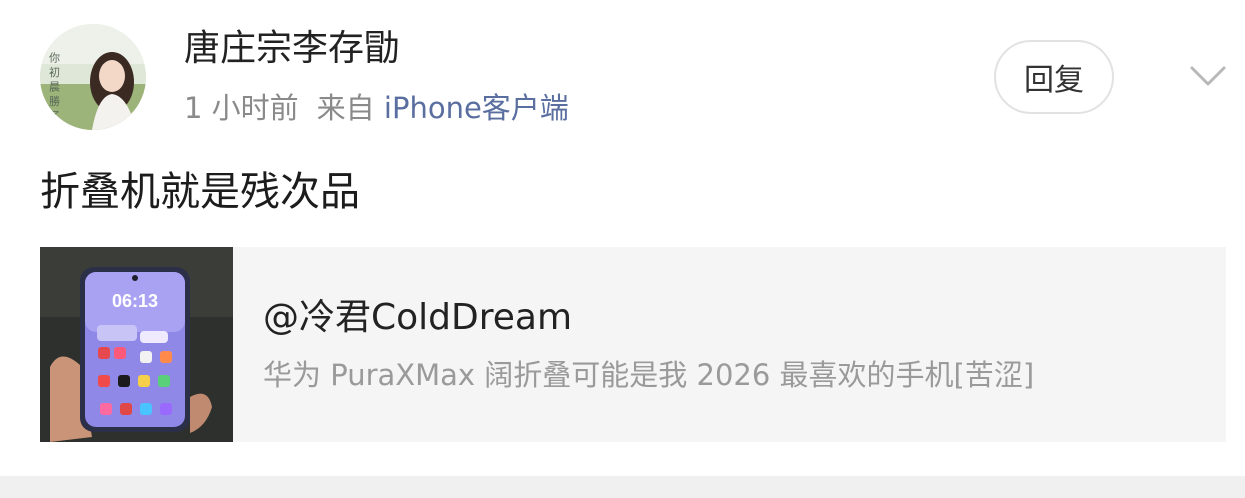 The image size is (1245, 498). Describe the element at coordinates (136, 344) in the screenshot. I see `repost-thumbnail: 06:13` at that location.